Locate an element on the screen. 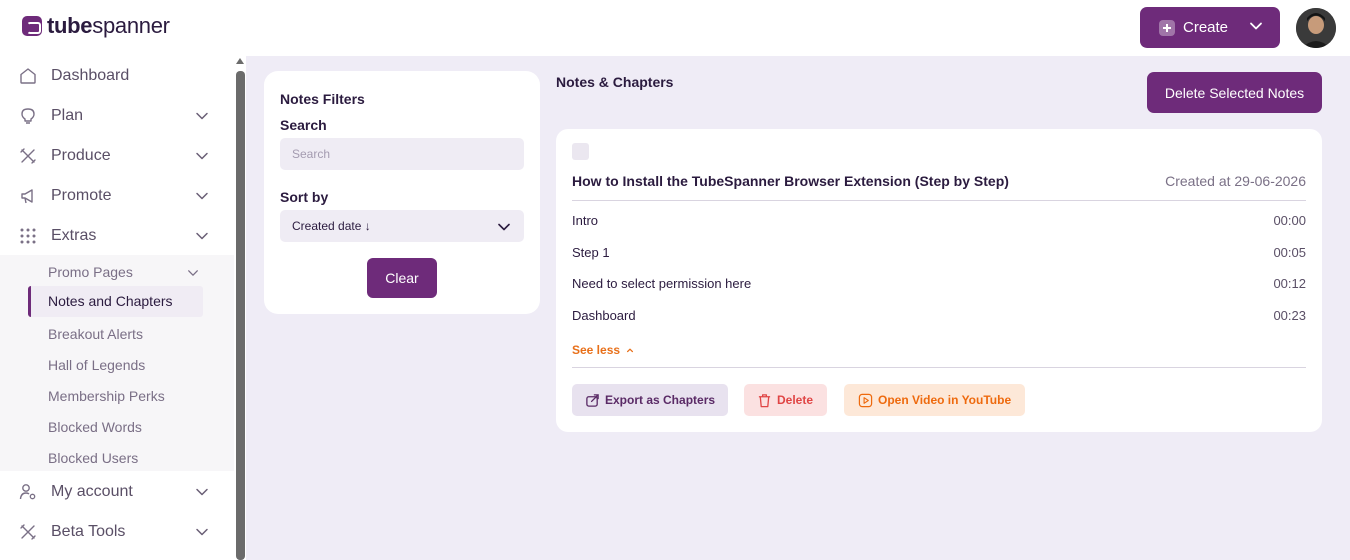 The height and width of the screenshot is (560, 1350). chapter-time: 00:05 is located at coordinates (1289, 252).